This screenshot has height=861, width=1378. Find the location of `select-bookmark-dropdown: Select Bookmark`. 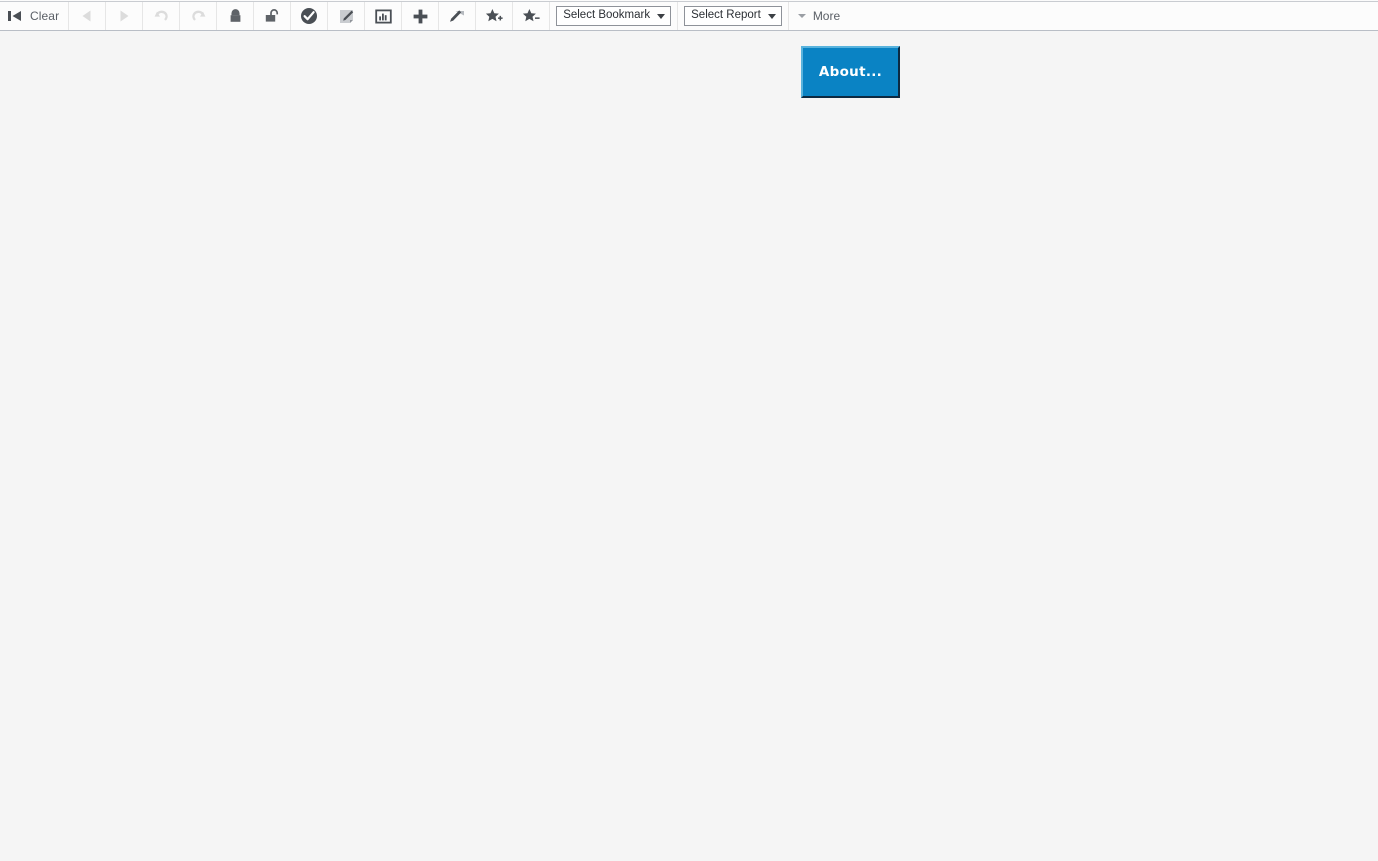

select-bookmark-dropdown: Select Bookmark is located at coordinates (614, 16).